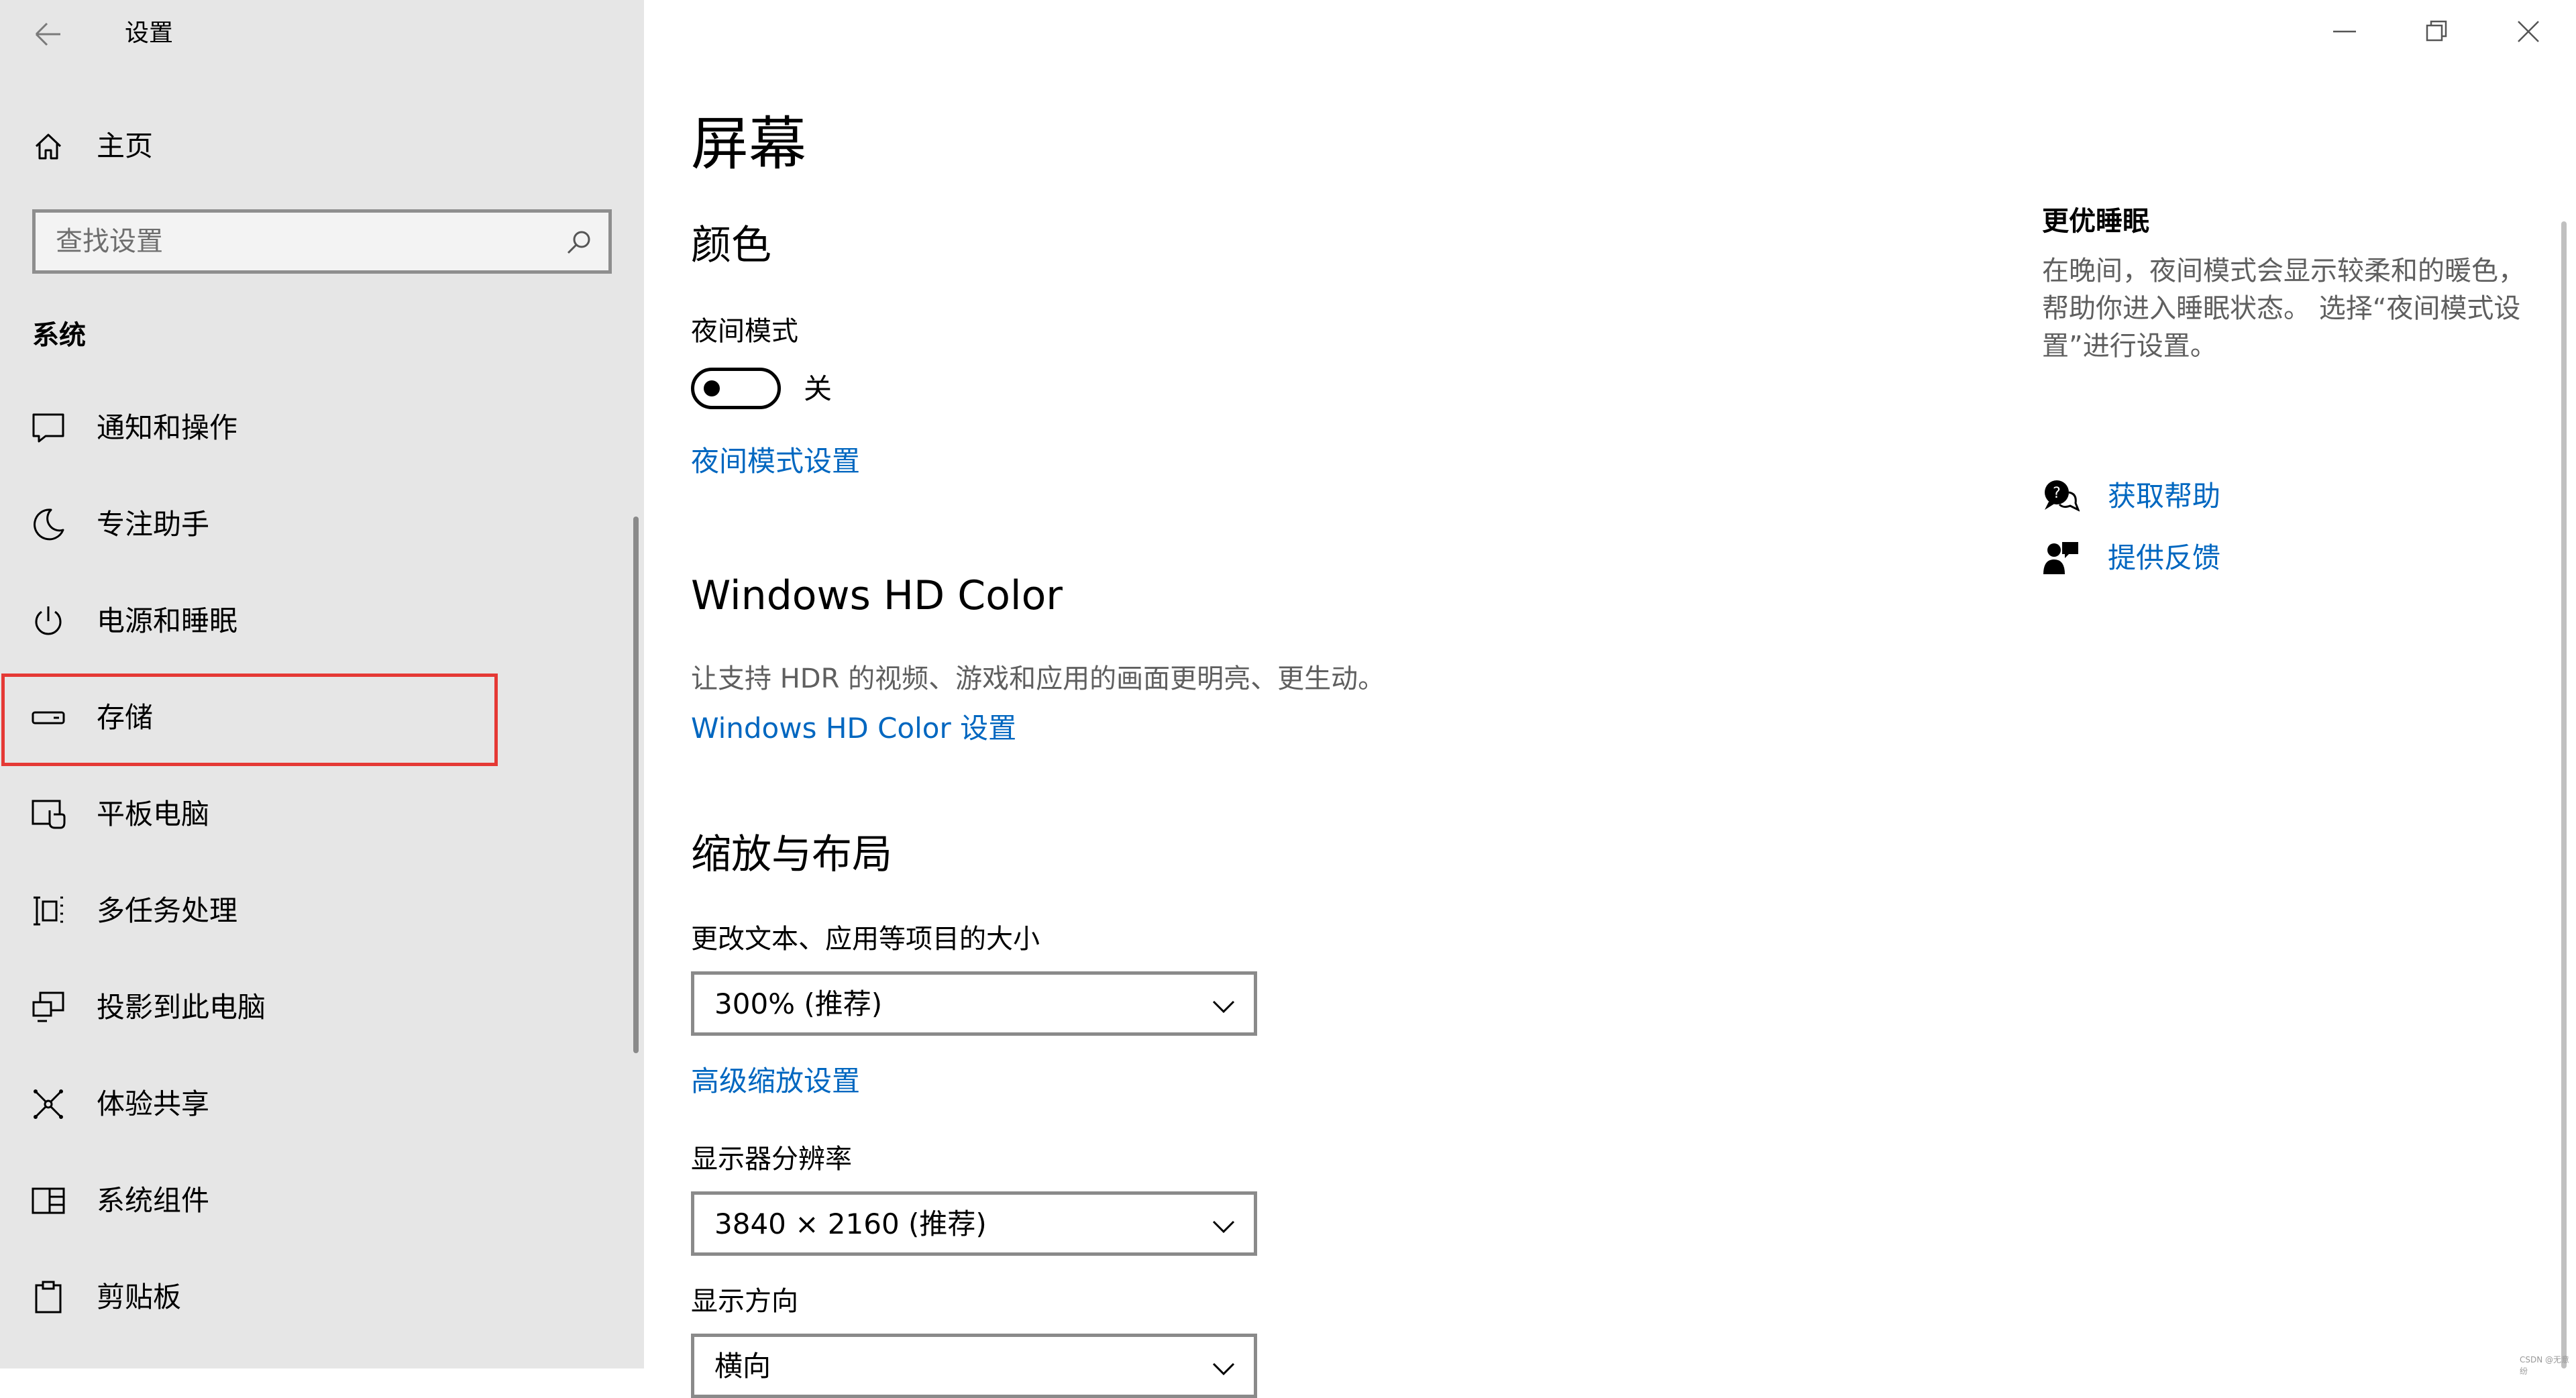 The width and height of the screenshot is (2576, 1398). Describe the element at coordinates (865, 939) in the screenshot. I see `size-label: 更改文本、应用等项目的大小` at that location.